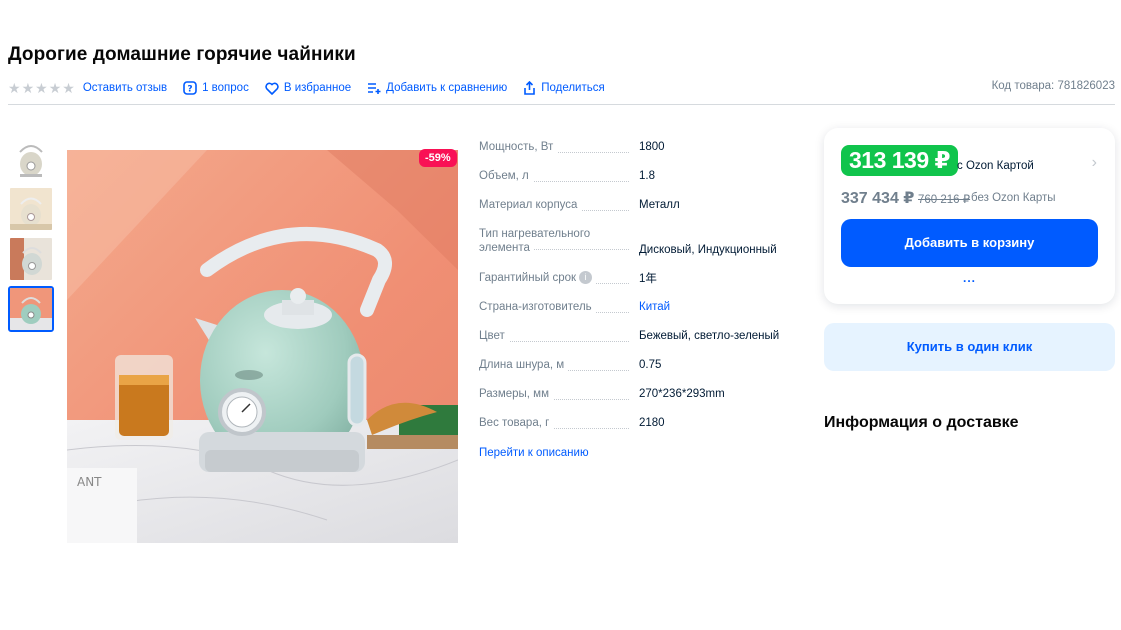  Describe the element at coordinates (652, 422) in the screenshot. I see `spec-value: 2180` at that location.